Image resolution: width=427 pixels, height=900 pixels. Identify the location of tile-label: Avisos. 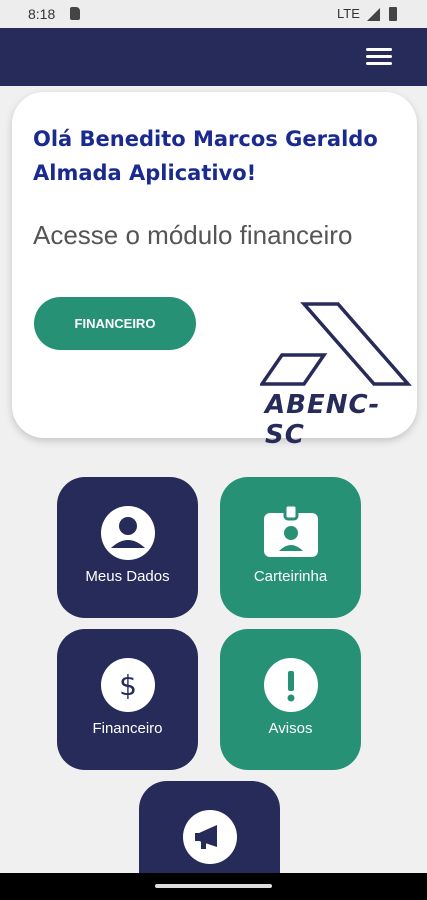
(290, 728).